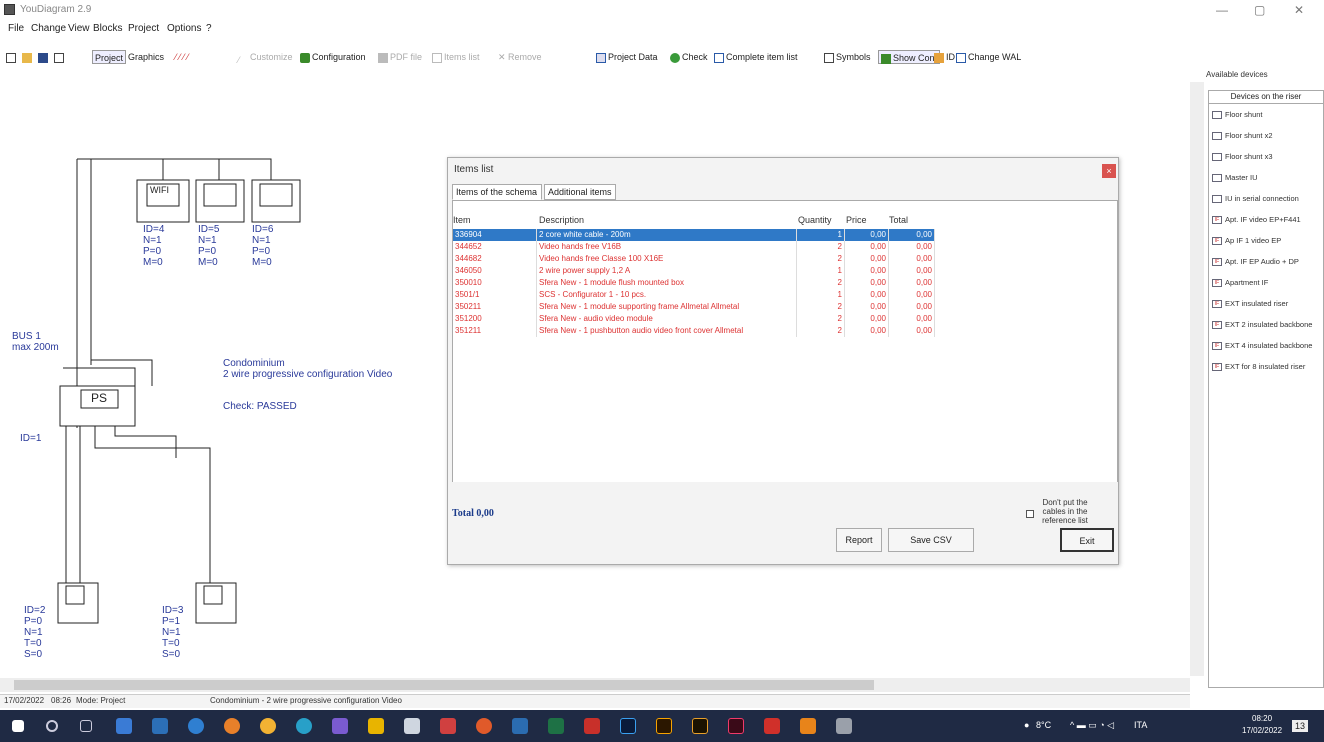 Image resolution: width=1324 pixels, height=742 pixels. I want to click on table-row: 346050 2 wire power supply 1,2 A 1 0,00 0,00, so click(694, 271).